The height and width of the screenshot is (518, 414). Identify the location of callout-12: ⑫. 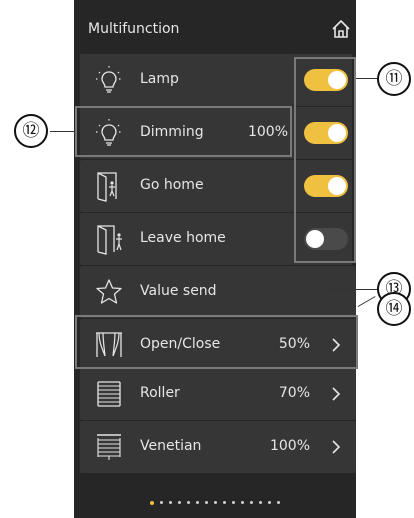
(31, 131).